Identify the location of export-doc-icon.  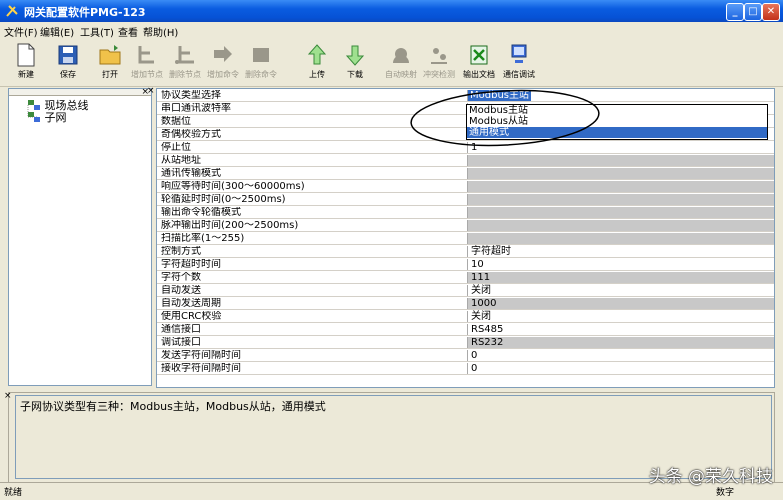
(479, 55).